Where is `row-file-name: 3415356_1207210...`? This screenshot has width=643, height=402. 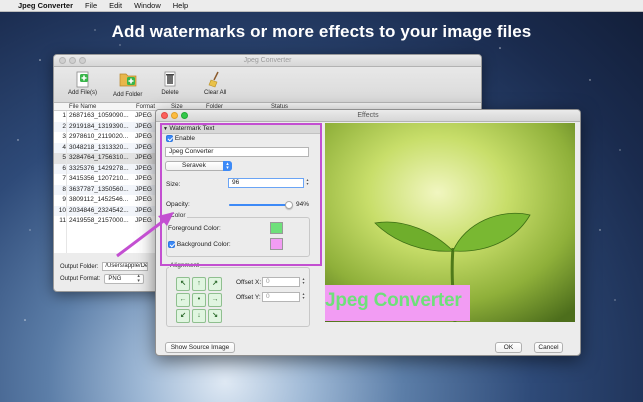
row-file-name: 3415356_1207210... is located at coordinates (99, 178).